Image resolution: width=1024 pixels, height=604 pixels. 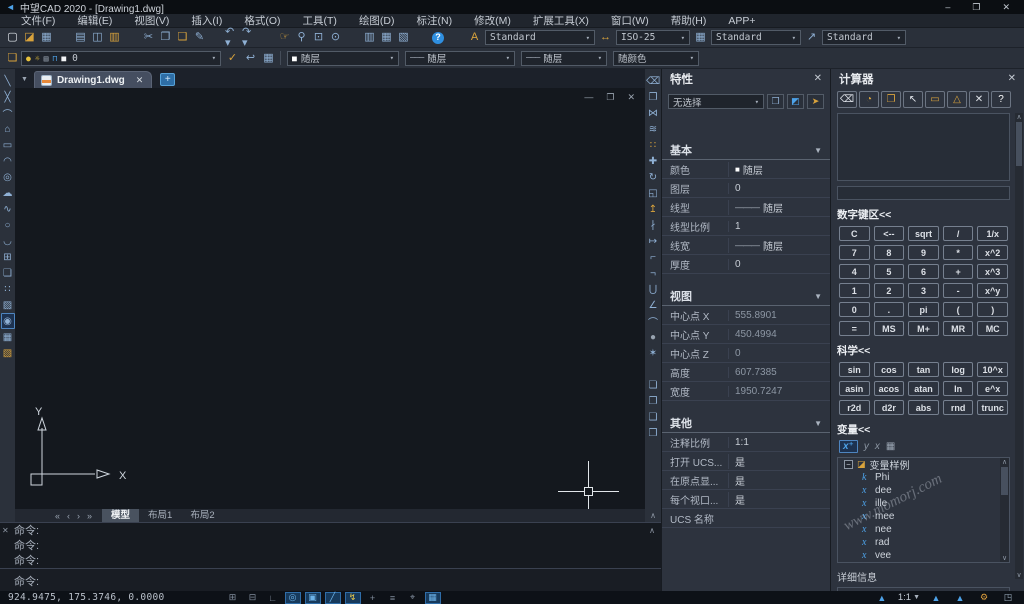 What do you see at coordinates (923, 271) in the screenshot?
I see `calc-key: 6` at bounding box center [923, 271].